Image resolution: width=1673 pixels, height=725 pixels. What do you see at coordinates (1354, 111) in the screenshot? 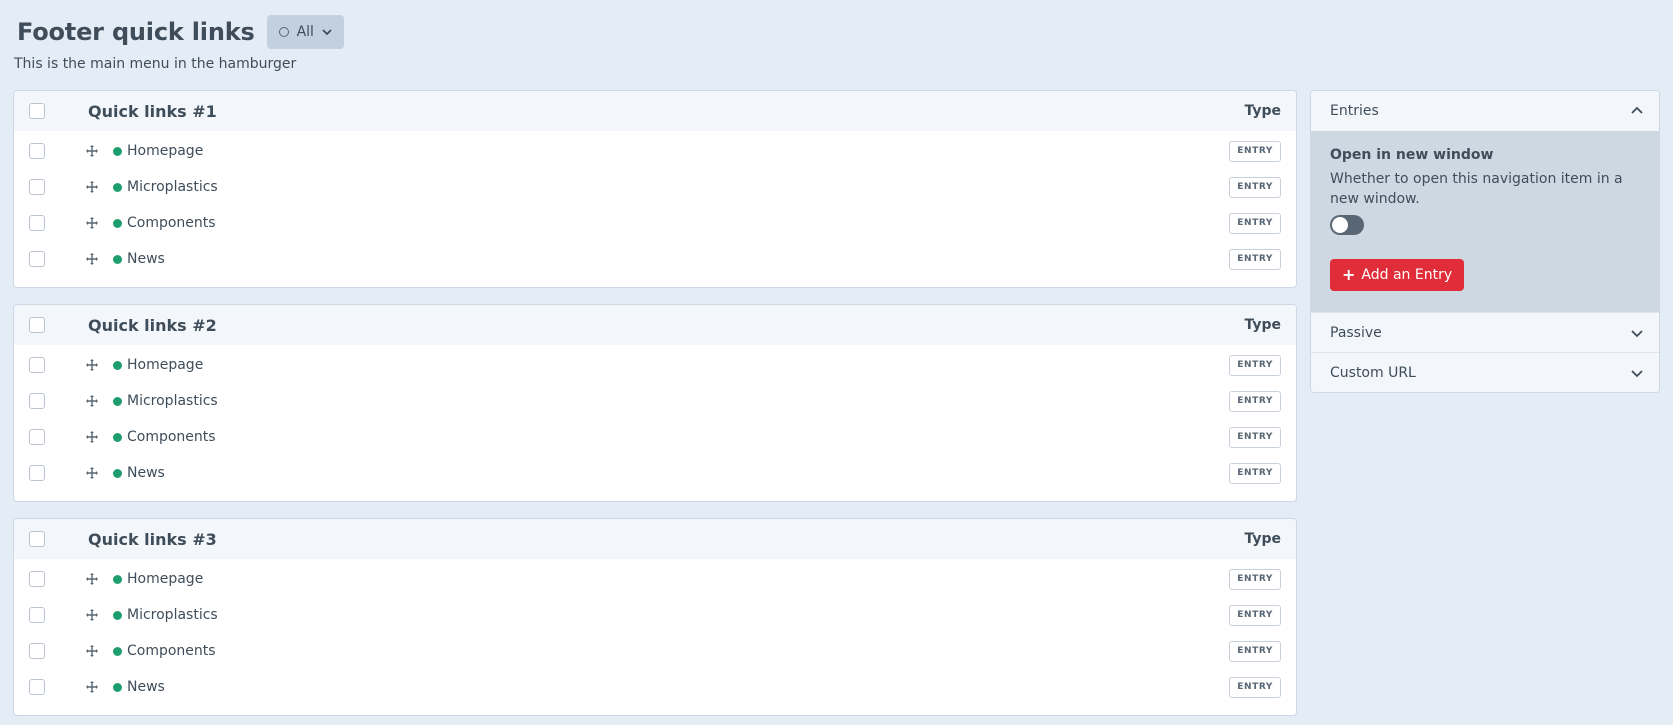
I see `entries-title: Entries` at bounding box center [1354, 111].